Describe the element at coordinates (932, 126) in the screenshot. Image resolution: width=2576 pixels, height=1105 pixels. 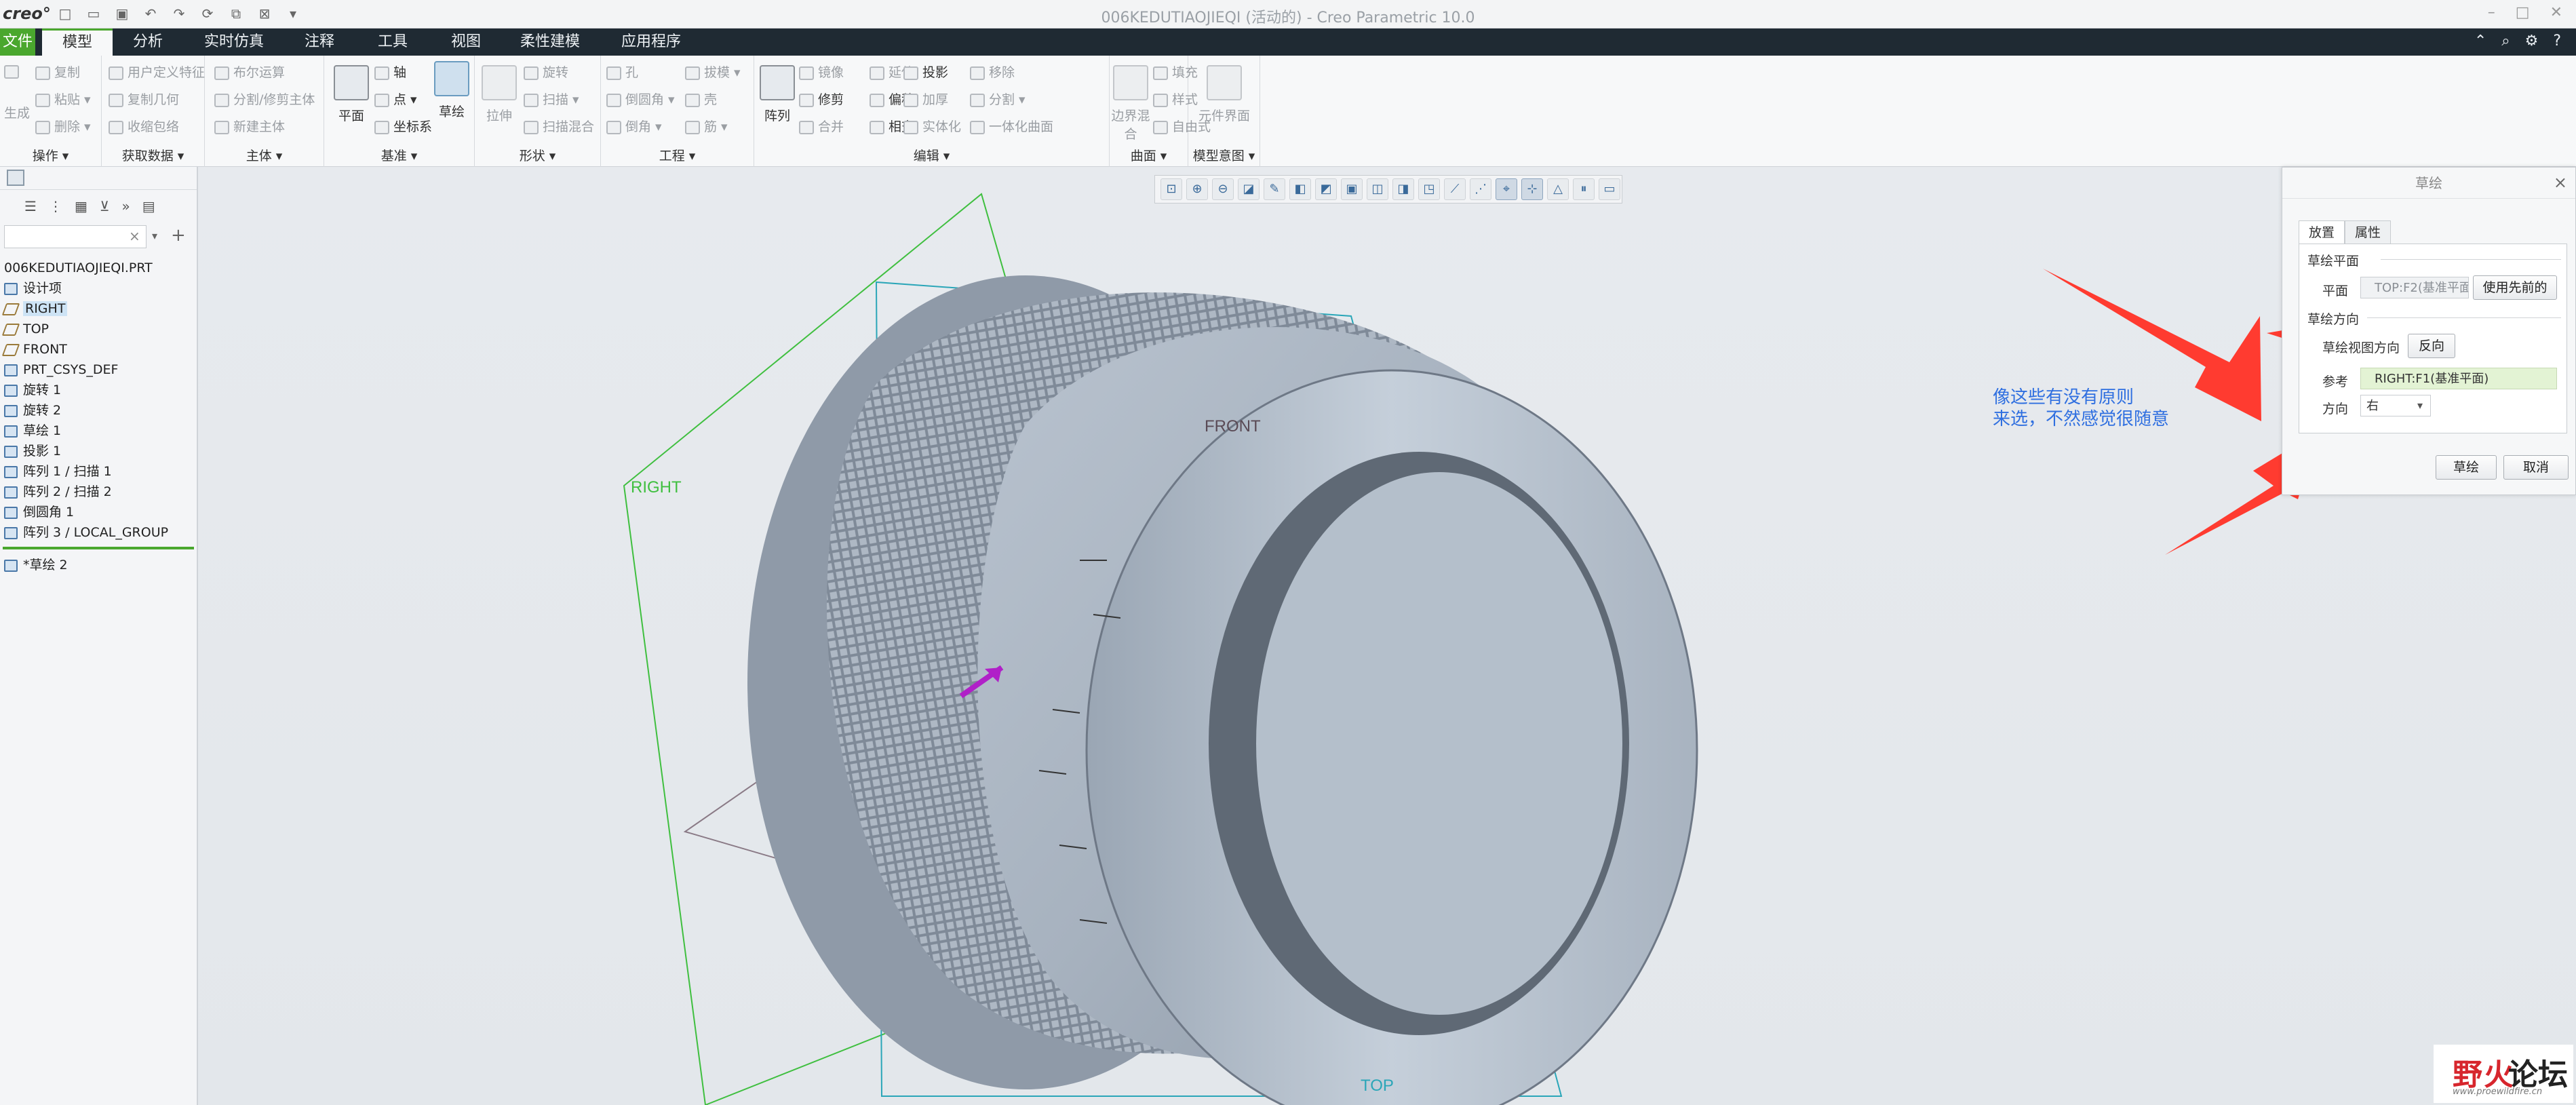
I see `solidify-button: 实体化` at that location.